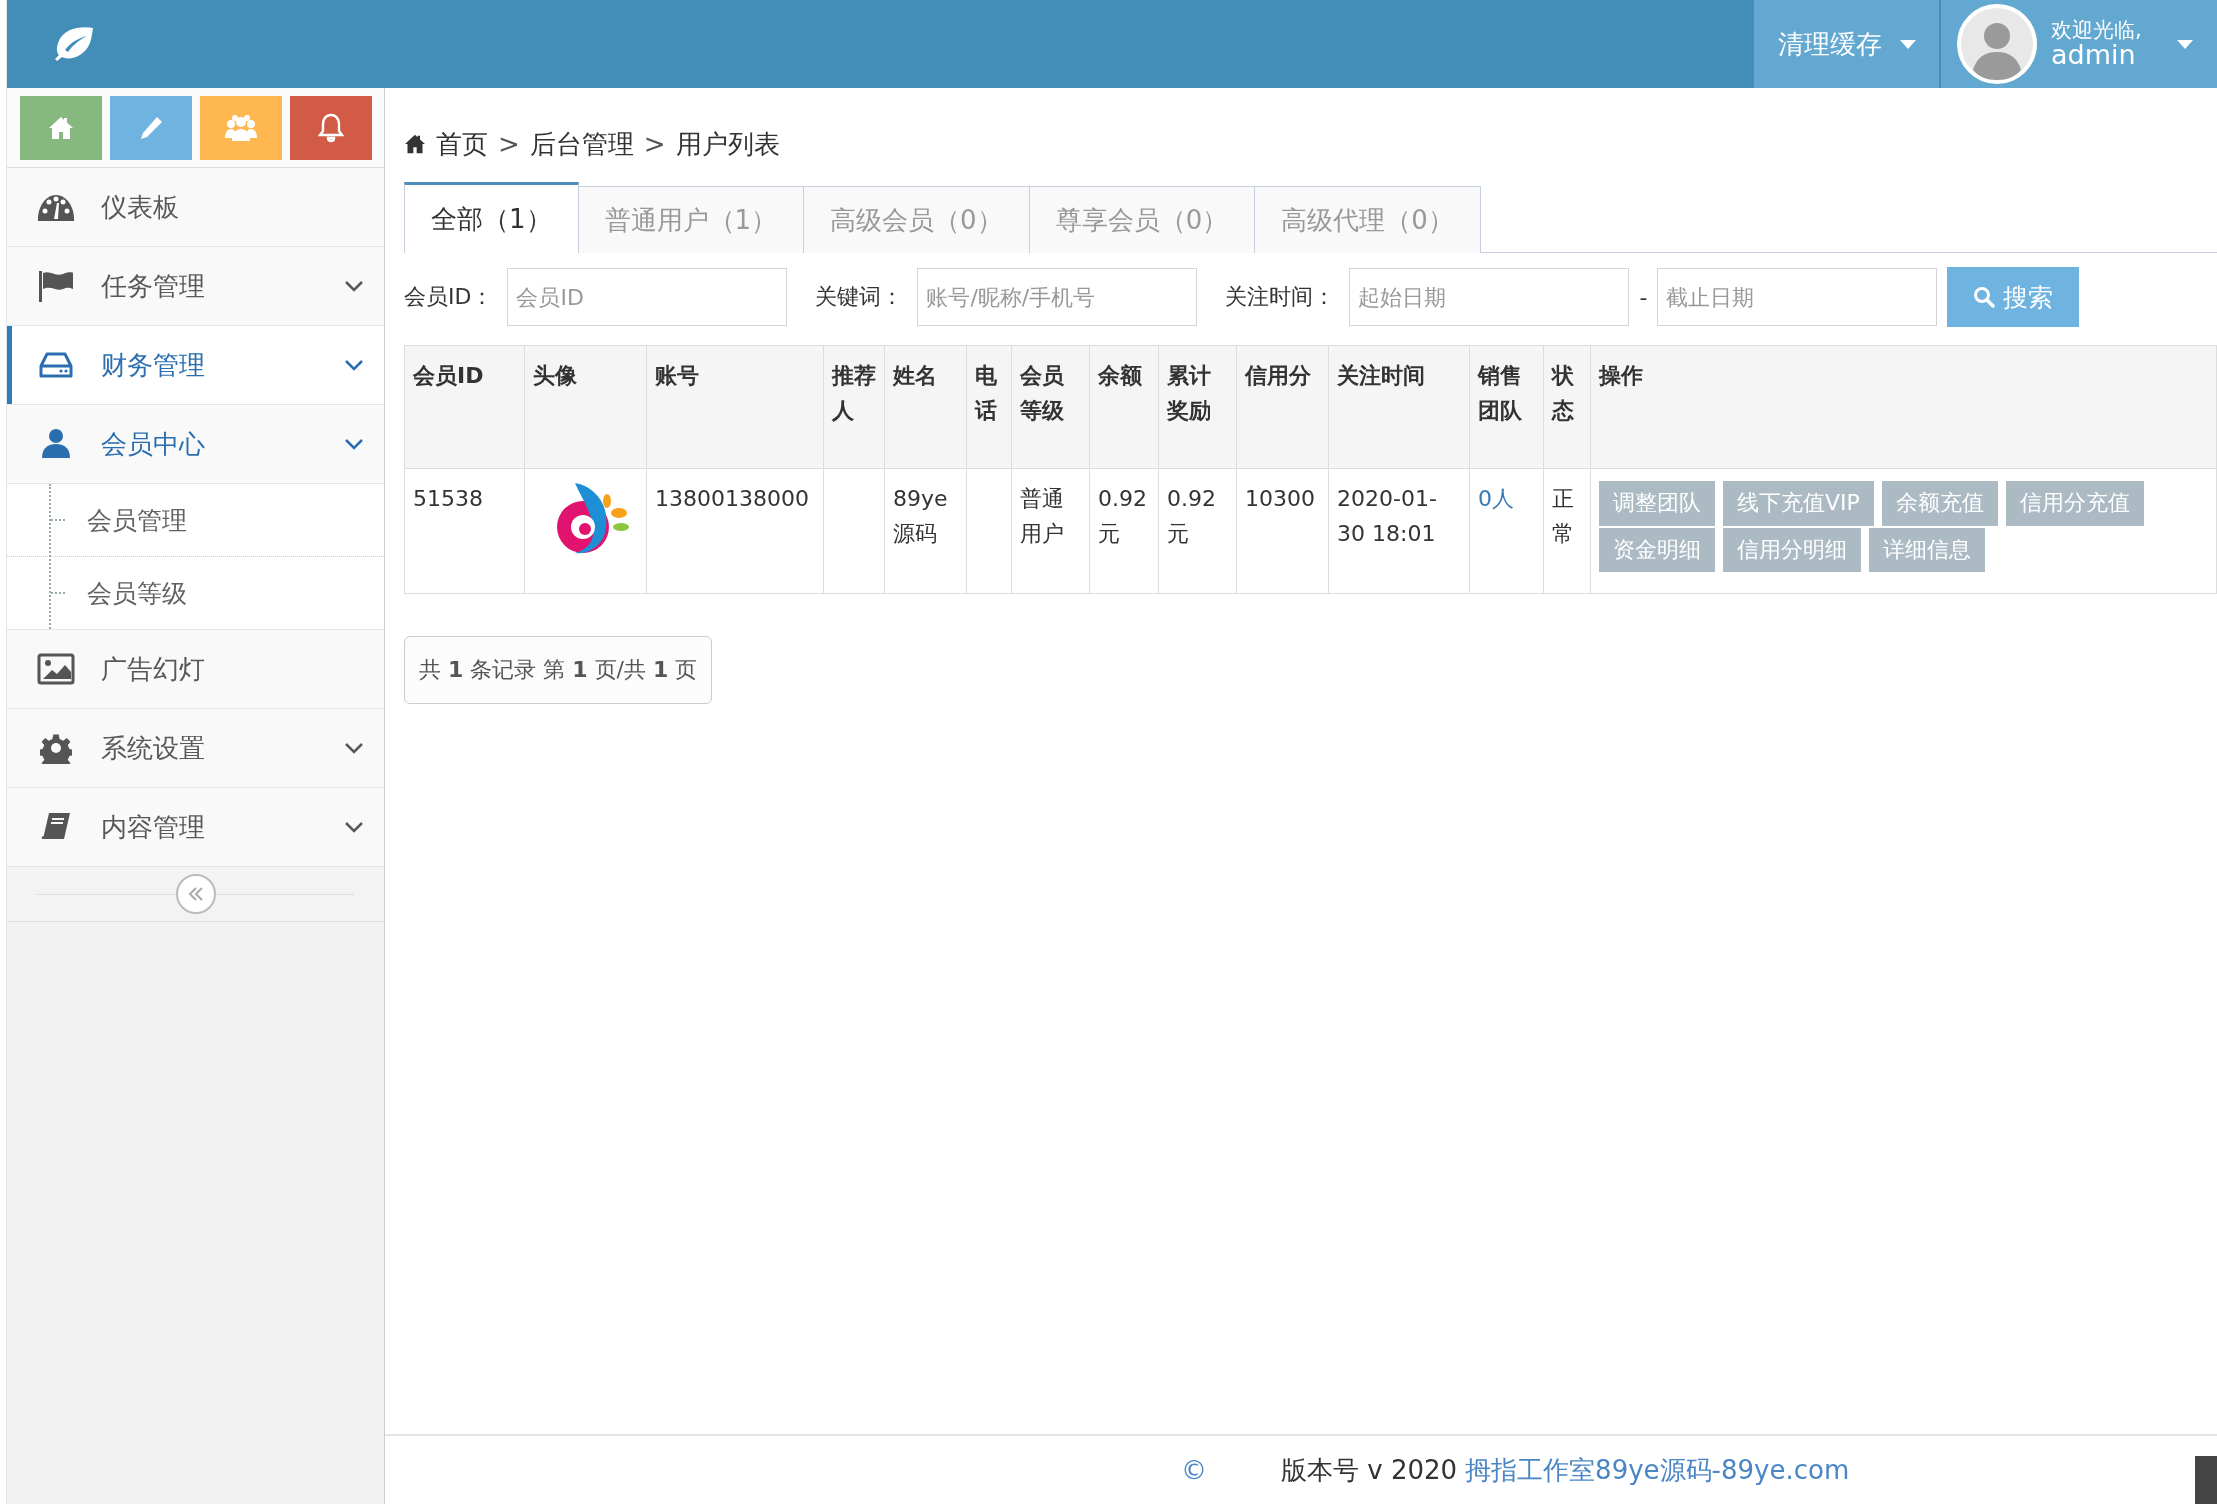 The height and width of the screenshot is (1504, 2217). What do you see at coordinates (2079, 44) in the screenshot?
I see `user-menu: 欢迎光临, admin` at bounding box center [2079, 44].